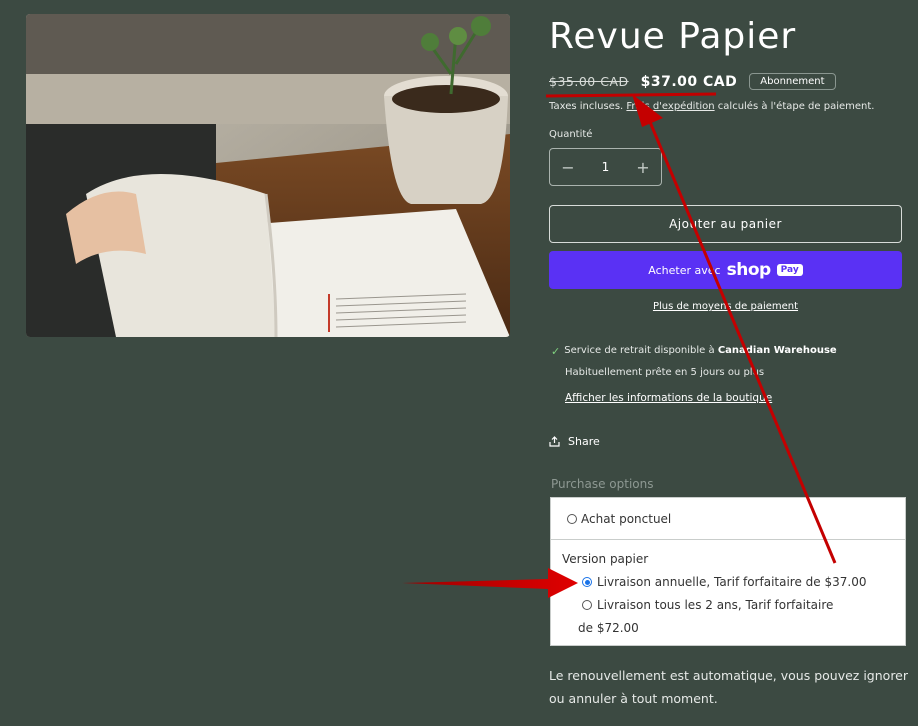 The height and width of the screenshot is (726, 918). Describe the element at coordinates (602, 484) in the screenshot. I see `purchase-options-label: Purchase options` at that location.